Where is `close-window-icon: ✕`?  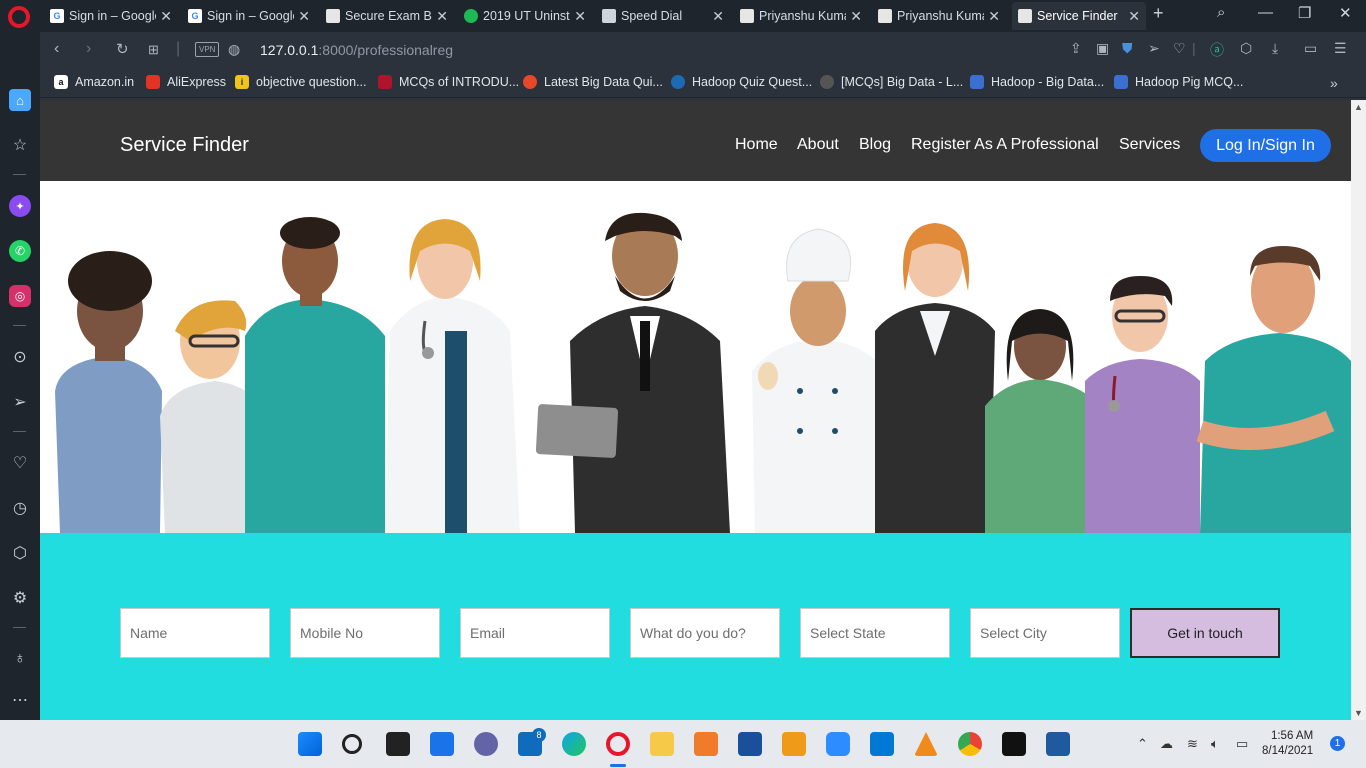
close-window-icon: ✕ is located at coordinates (1345, 13).